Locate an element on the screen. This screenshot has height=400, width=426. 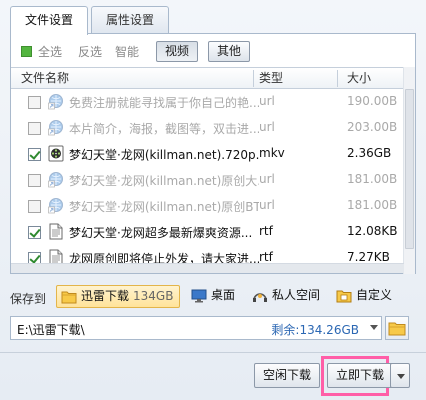
download-options-dropdown is located at coordinates (400, 375).